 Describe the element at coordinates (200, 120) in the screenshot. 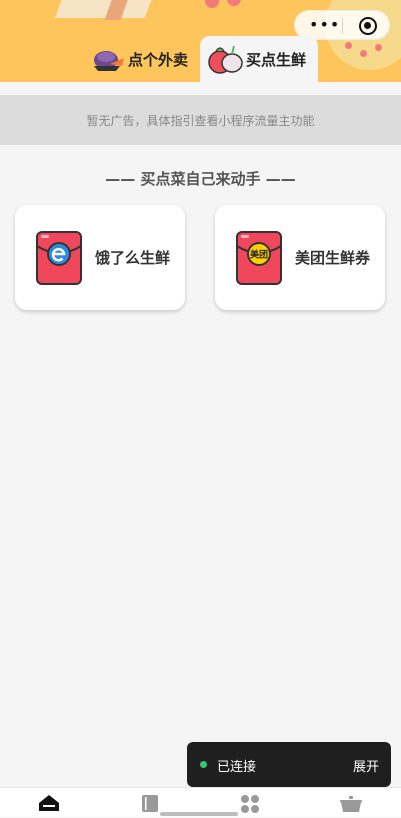

I see `ad-placeholder: 暂无广告，具体指引查看小程序流量主功能` at that location.